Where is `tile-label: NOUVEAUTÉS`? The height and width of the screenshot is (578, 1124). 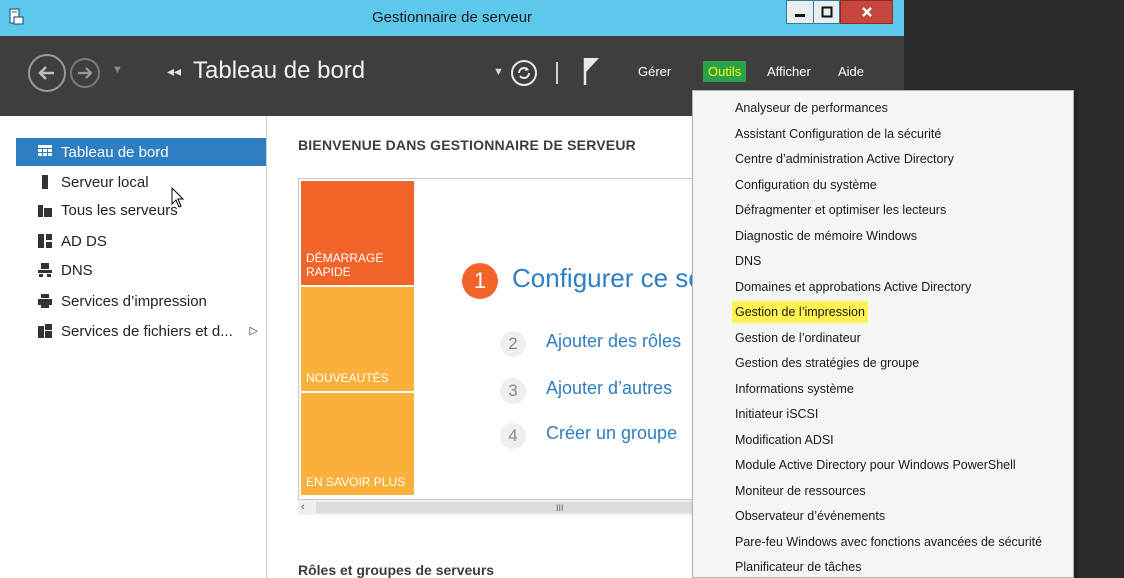
tile-label: NOUVEAUTÉS is located at coordinates (347, 378).